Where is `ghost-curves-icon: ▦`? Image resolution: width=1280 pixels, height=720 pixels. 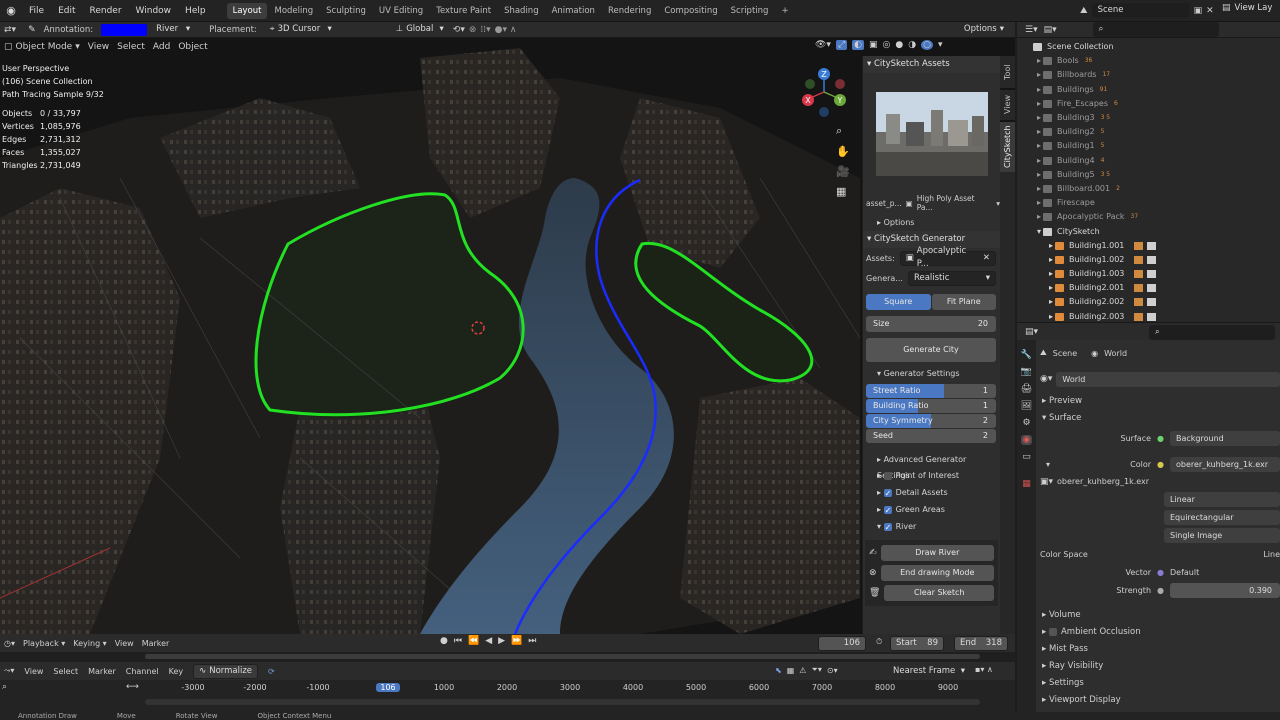 ghost-curves-icon: ▦ is located at coordinates (791, 670).